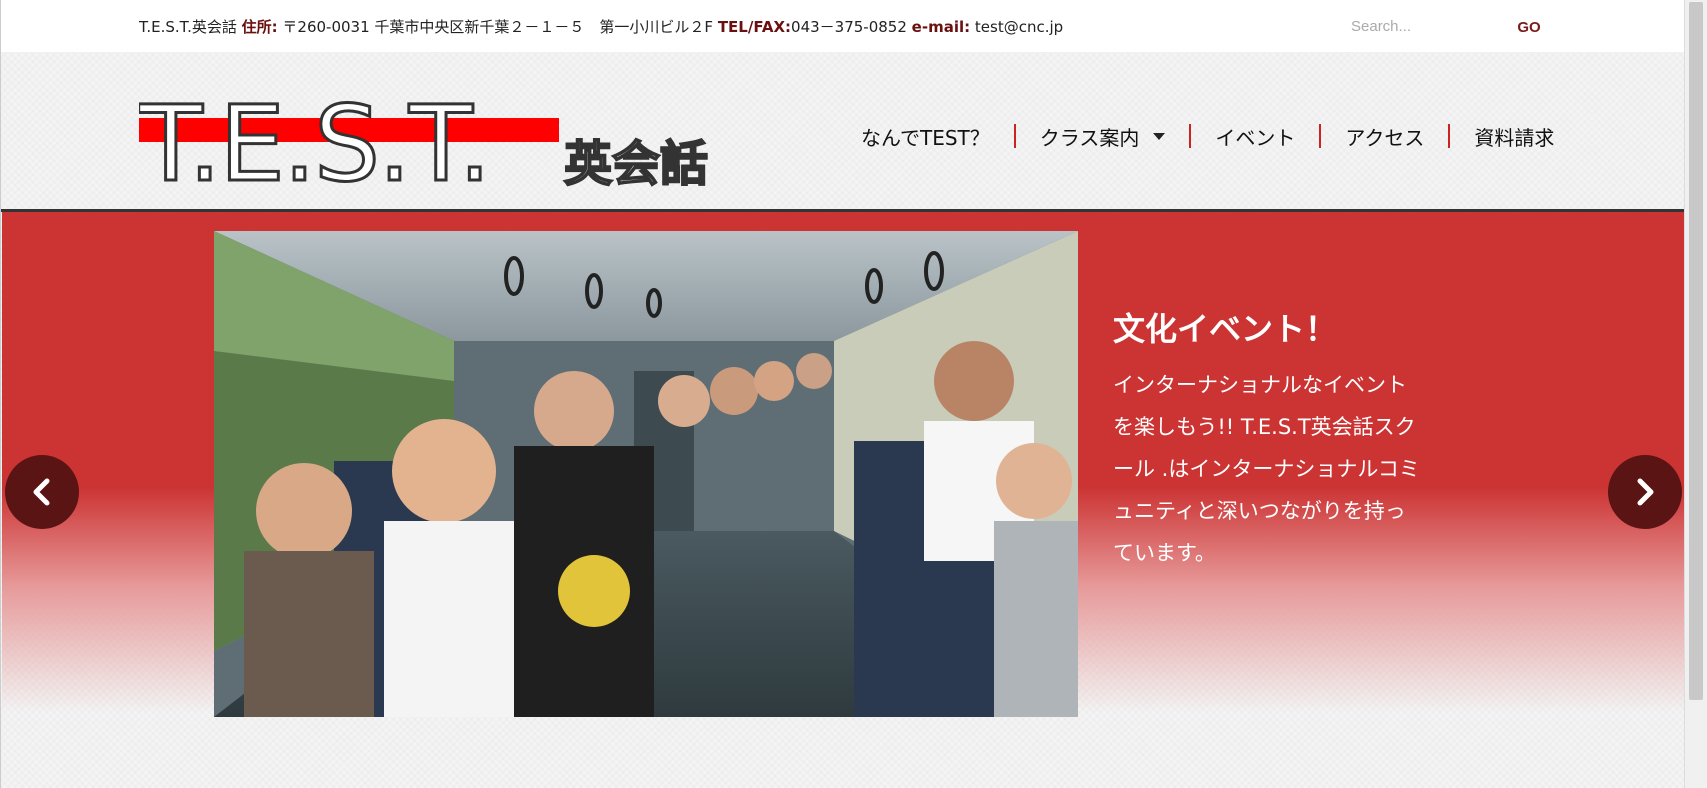 The image size is (1707, 788). I want to click on chevron-right-icon, so click(1645, 492).